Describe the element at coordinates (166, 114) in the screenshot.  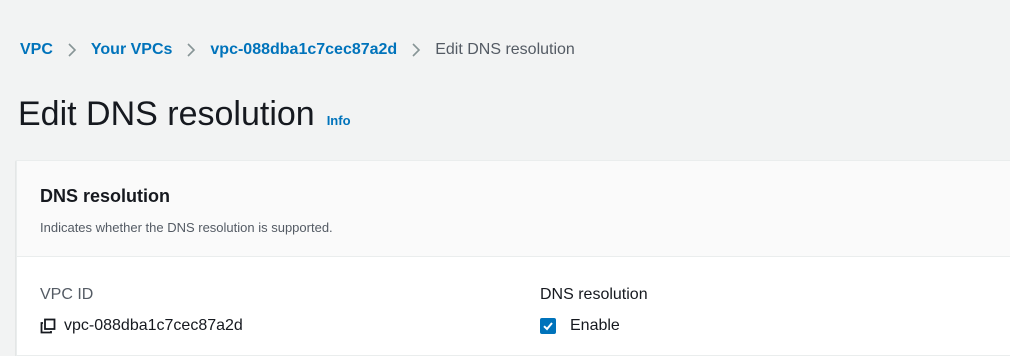
I see `page-title: Edit DNS resolution` at that location.